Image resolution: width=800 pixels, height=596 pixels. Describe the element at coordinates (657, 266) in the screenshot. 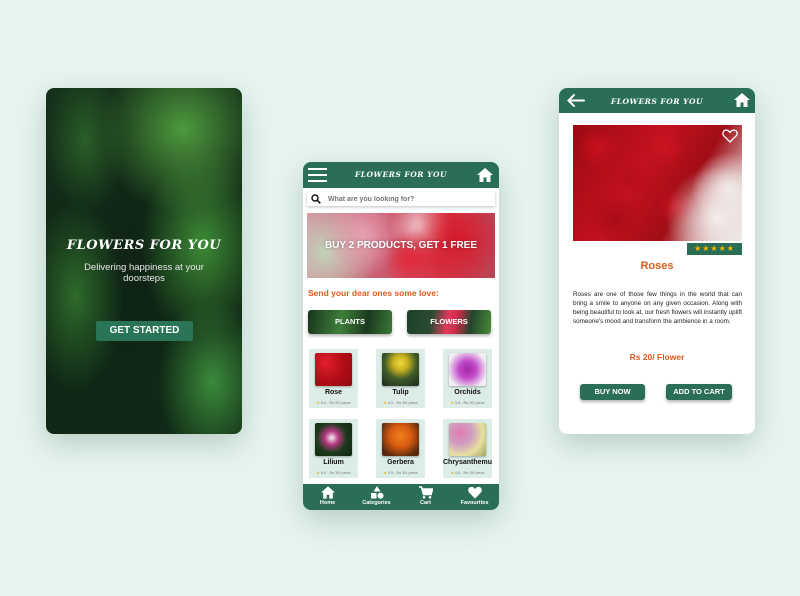

I see `product-name: Roses` at that location.